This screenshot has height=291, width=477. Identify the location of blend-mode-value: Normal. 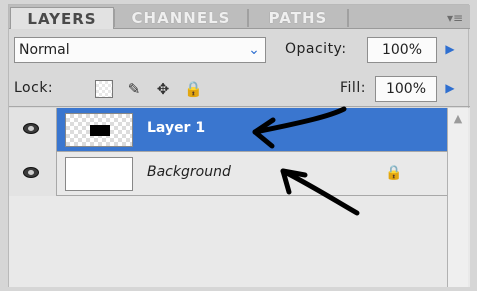
(44, 50).